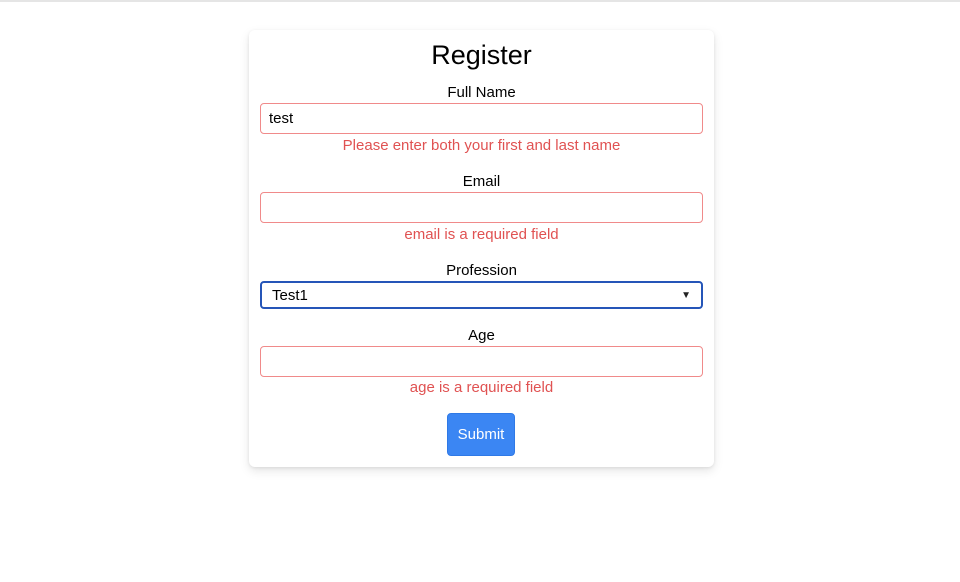  What do you see at coordinates (686, 295) in the screenshot?
I see `chevron-down-icon: ▼` at bounding box center [686, 295].